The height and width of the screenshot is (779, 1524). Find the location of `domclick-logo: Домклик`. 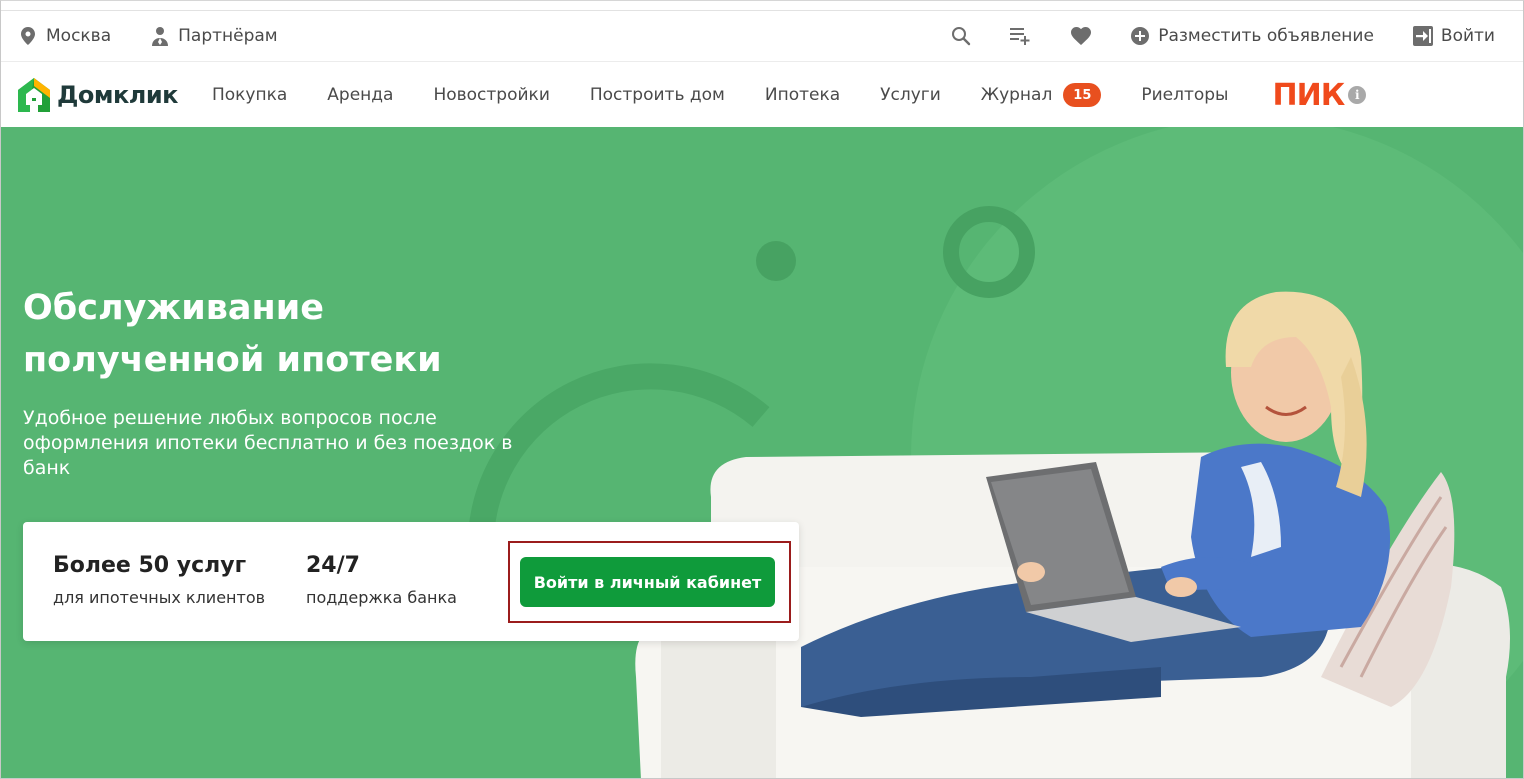

domclick-logo: Домклик is located at coordinates (89, 95).